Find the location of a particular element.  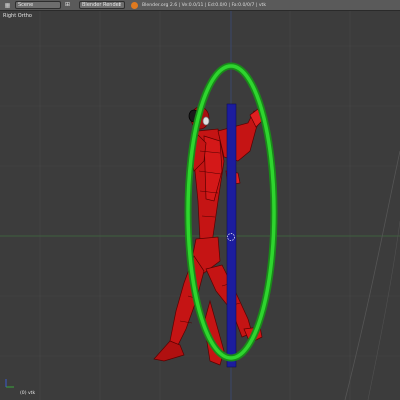

dropdown-arrows-icon: ⇕ is located at coordinates (119, 5).